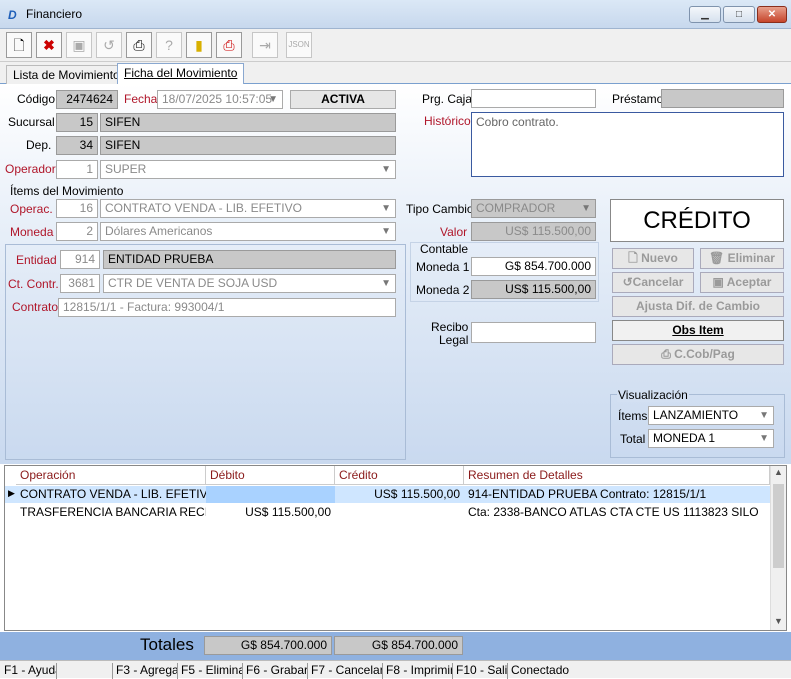  What do you see at coordinates (482, 671) in the screenshot?
I see `status-f10: F10 - Salir` at bounding box center [482, 671].